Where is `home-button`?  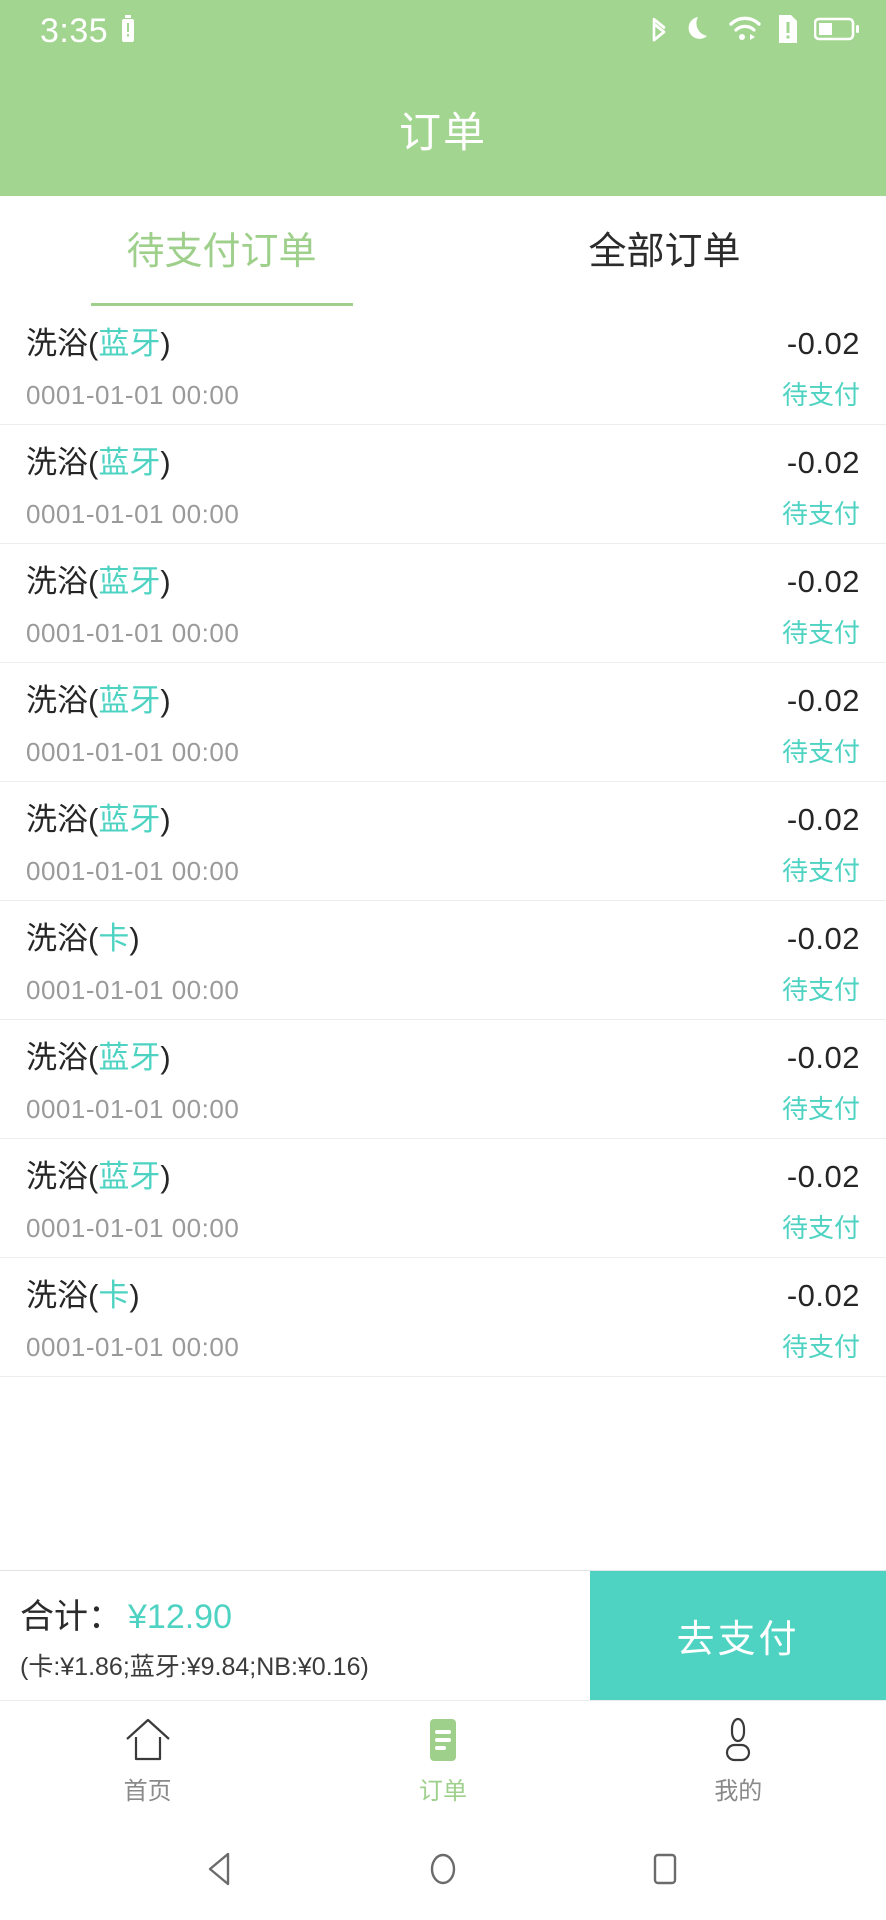
home-button is located at coordinates (443, 1871).